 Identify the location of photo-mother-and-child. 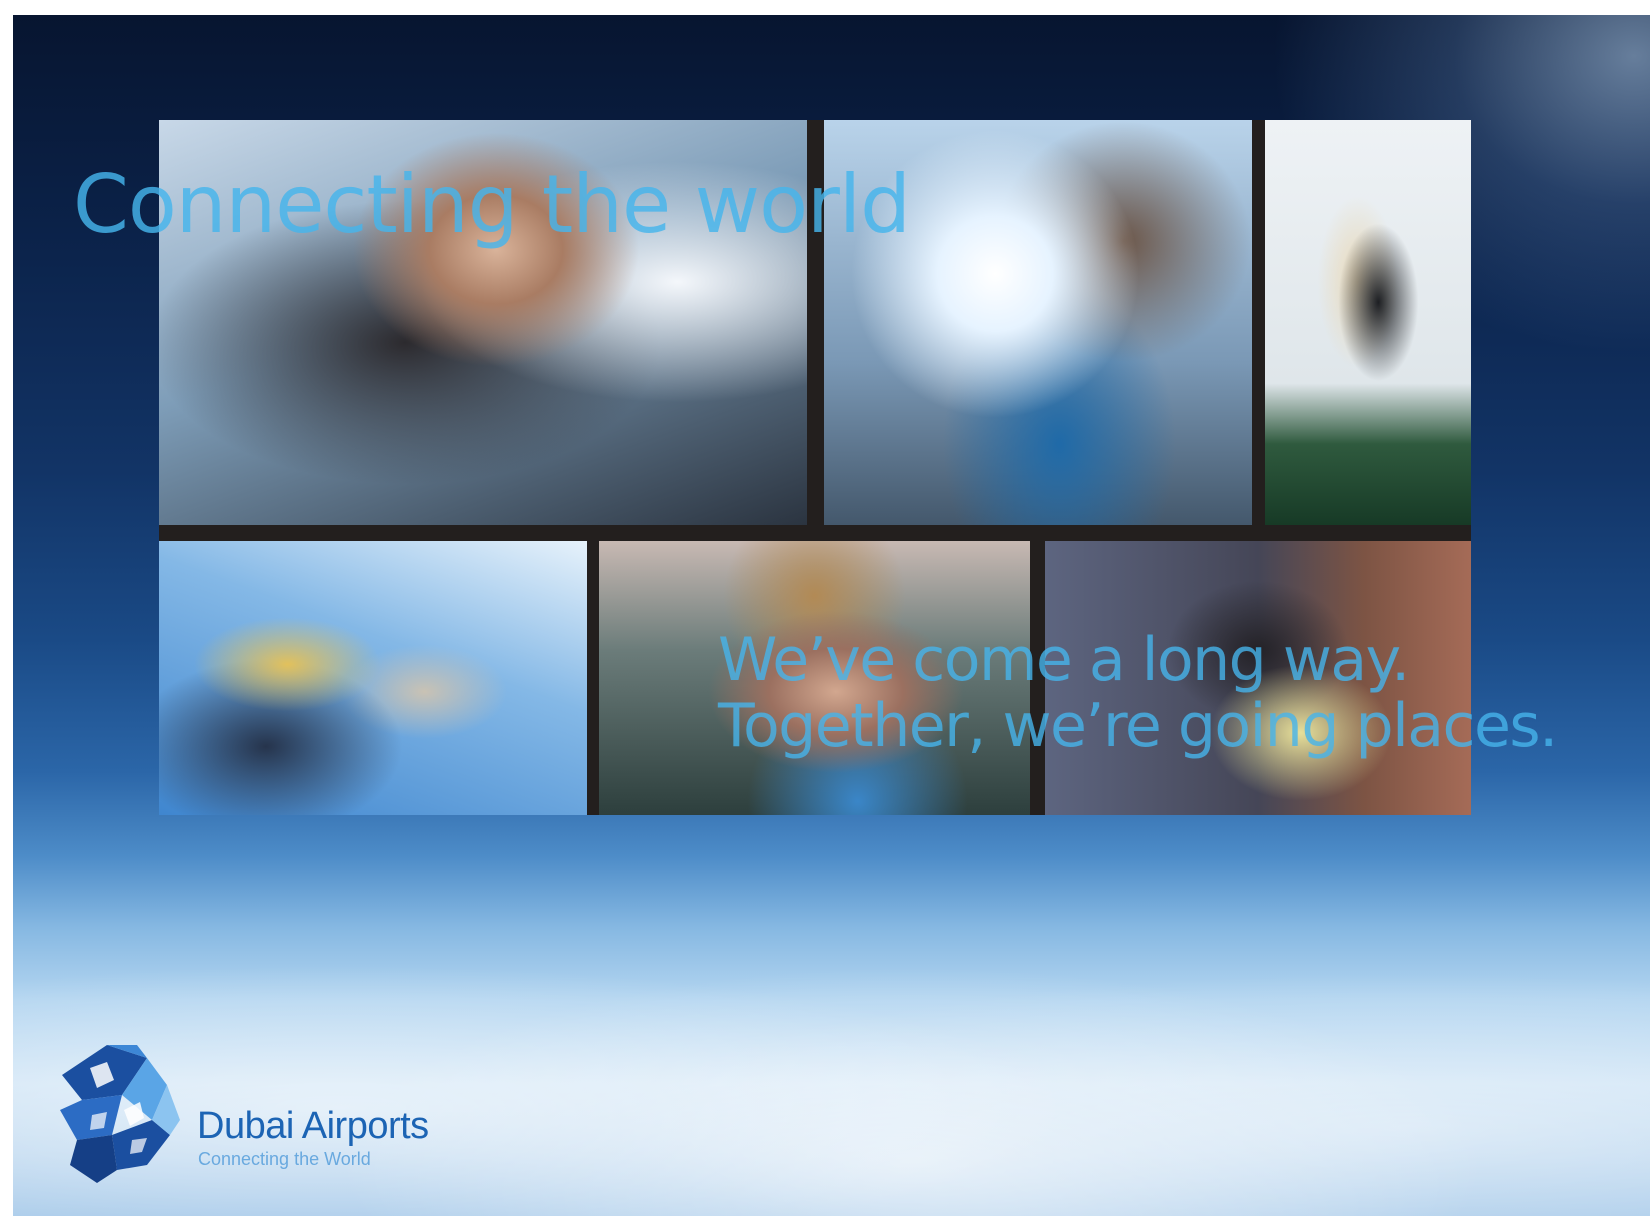
(1368, 322).